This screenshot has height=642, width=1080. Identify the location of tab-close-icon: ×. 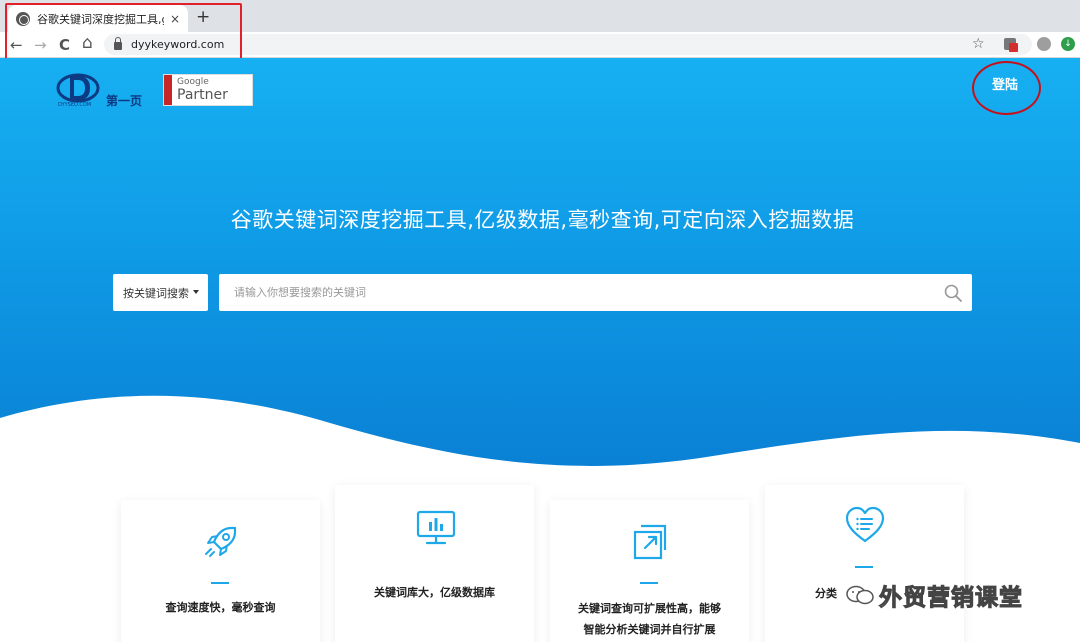
(175, 19).